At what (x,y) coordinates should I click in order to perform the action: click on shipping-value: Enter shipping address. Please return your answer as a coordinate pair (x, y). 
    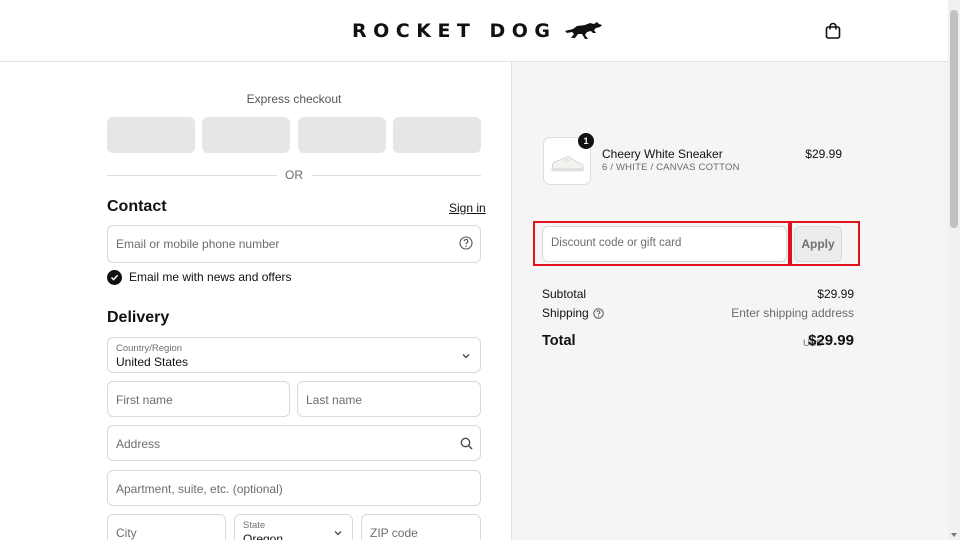
    Looking at the image, I should click on (792, 313).